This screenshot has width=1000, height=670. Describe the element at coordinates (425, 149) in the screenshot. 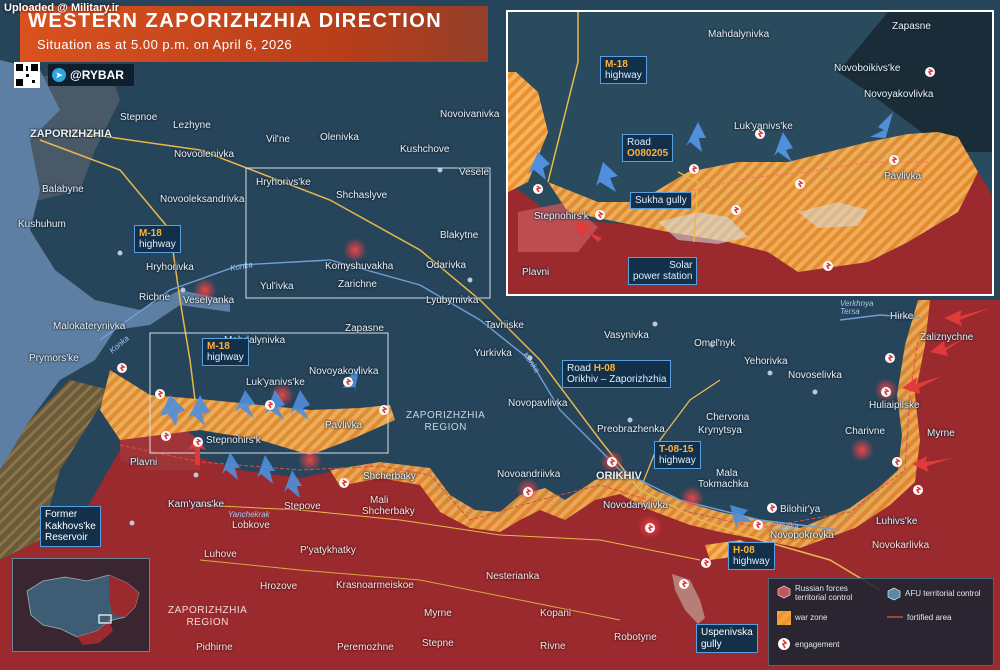

I see `place-kushchove: Kushchove` at that location.